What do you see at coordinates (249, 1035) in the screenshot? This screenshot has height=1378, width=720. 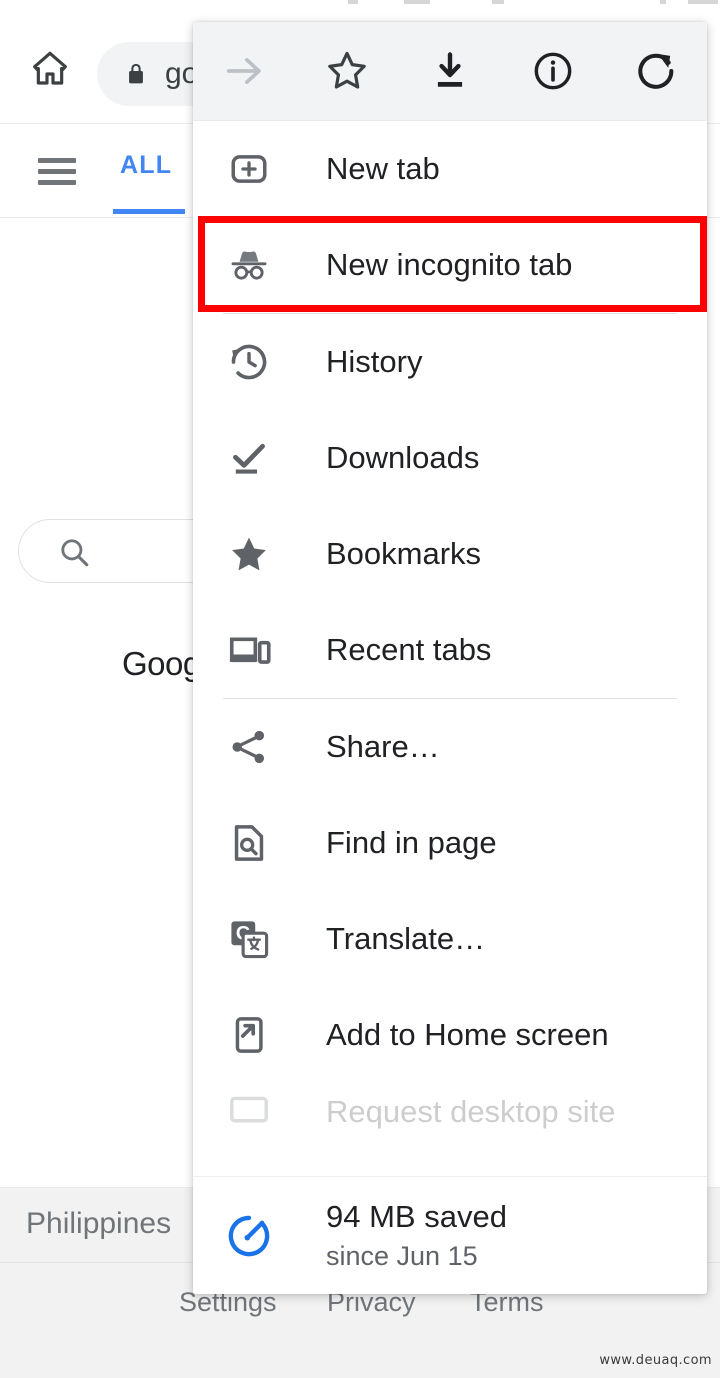 I see `add-to-home-screen-icon` at bounding box center [249, 1035].